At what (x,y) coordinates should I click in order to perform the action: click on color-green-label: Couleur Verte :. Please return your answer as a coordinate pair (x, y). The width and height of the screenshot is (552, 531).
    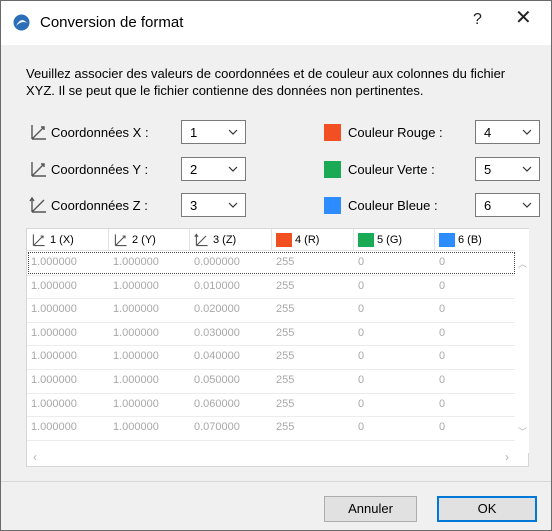
    Looking at the image, I should click on (391, 169).